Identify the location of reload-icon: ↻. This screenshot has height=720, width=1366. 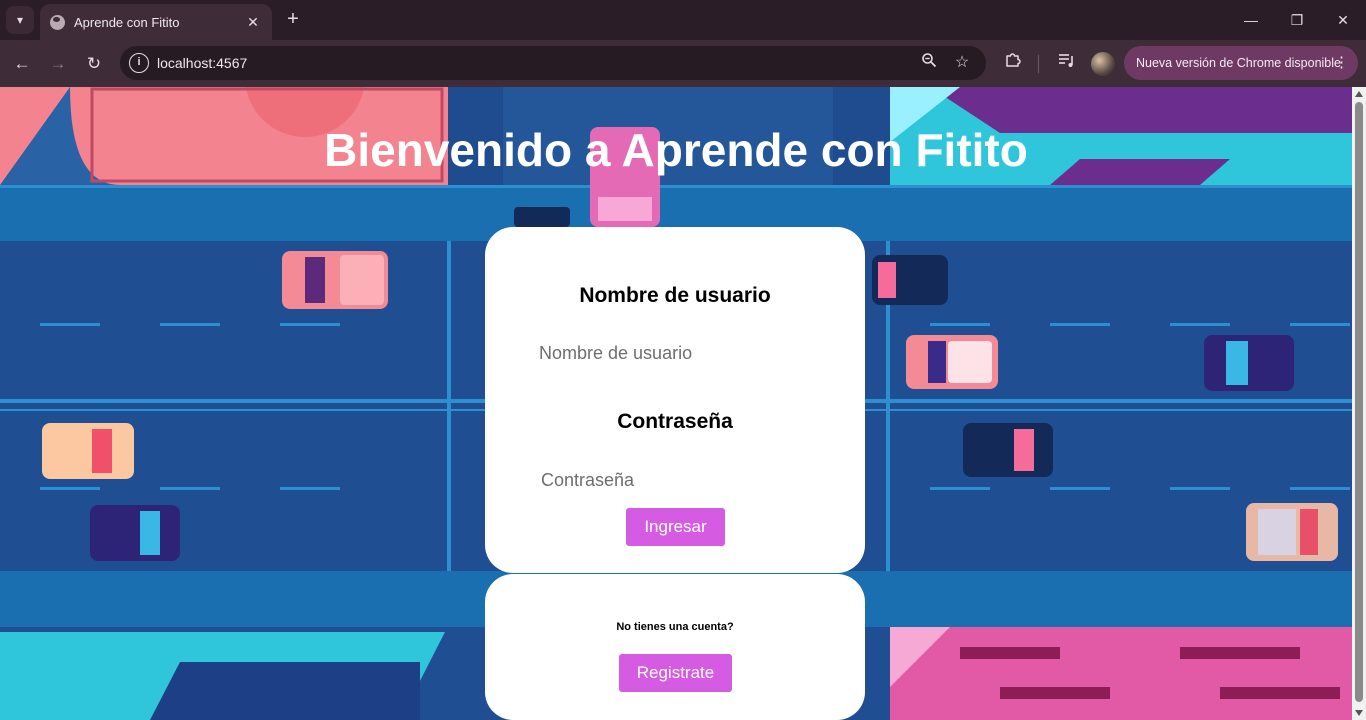
(94, 64).